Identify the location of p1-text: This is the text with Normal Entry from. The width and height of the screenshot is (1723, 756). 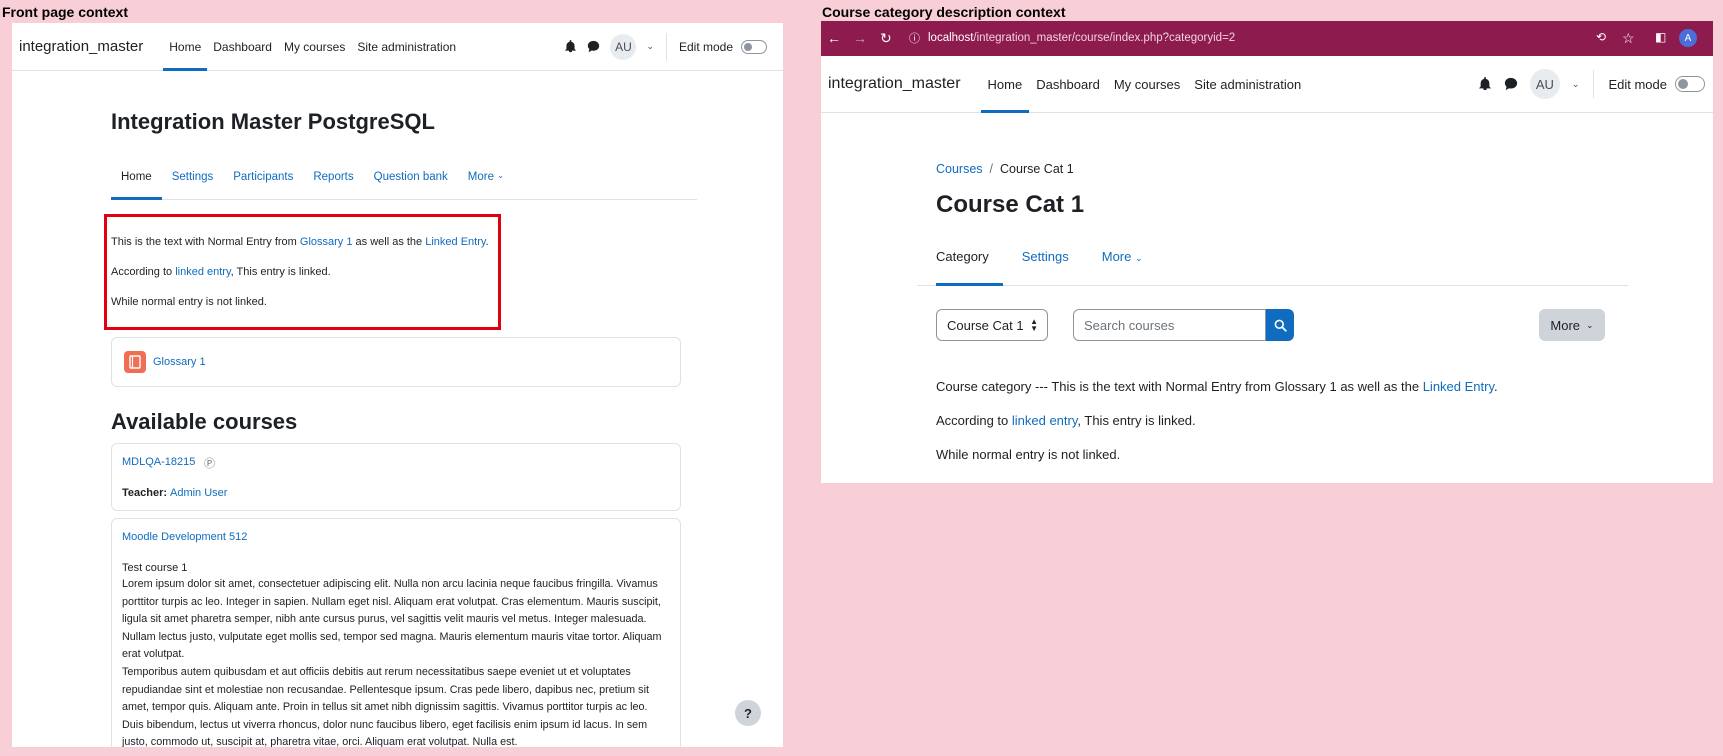
(205, 242).